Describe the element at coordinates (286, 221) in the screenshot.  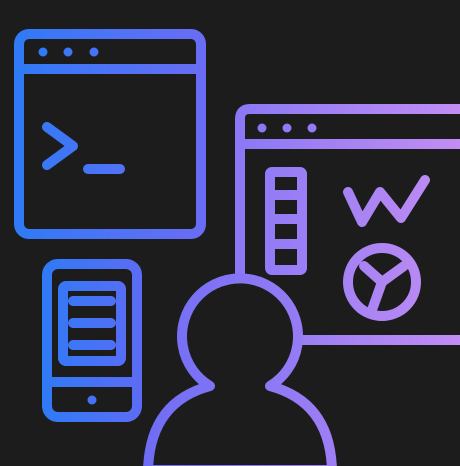
I see `sidebar-panel-icon` at that location.